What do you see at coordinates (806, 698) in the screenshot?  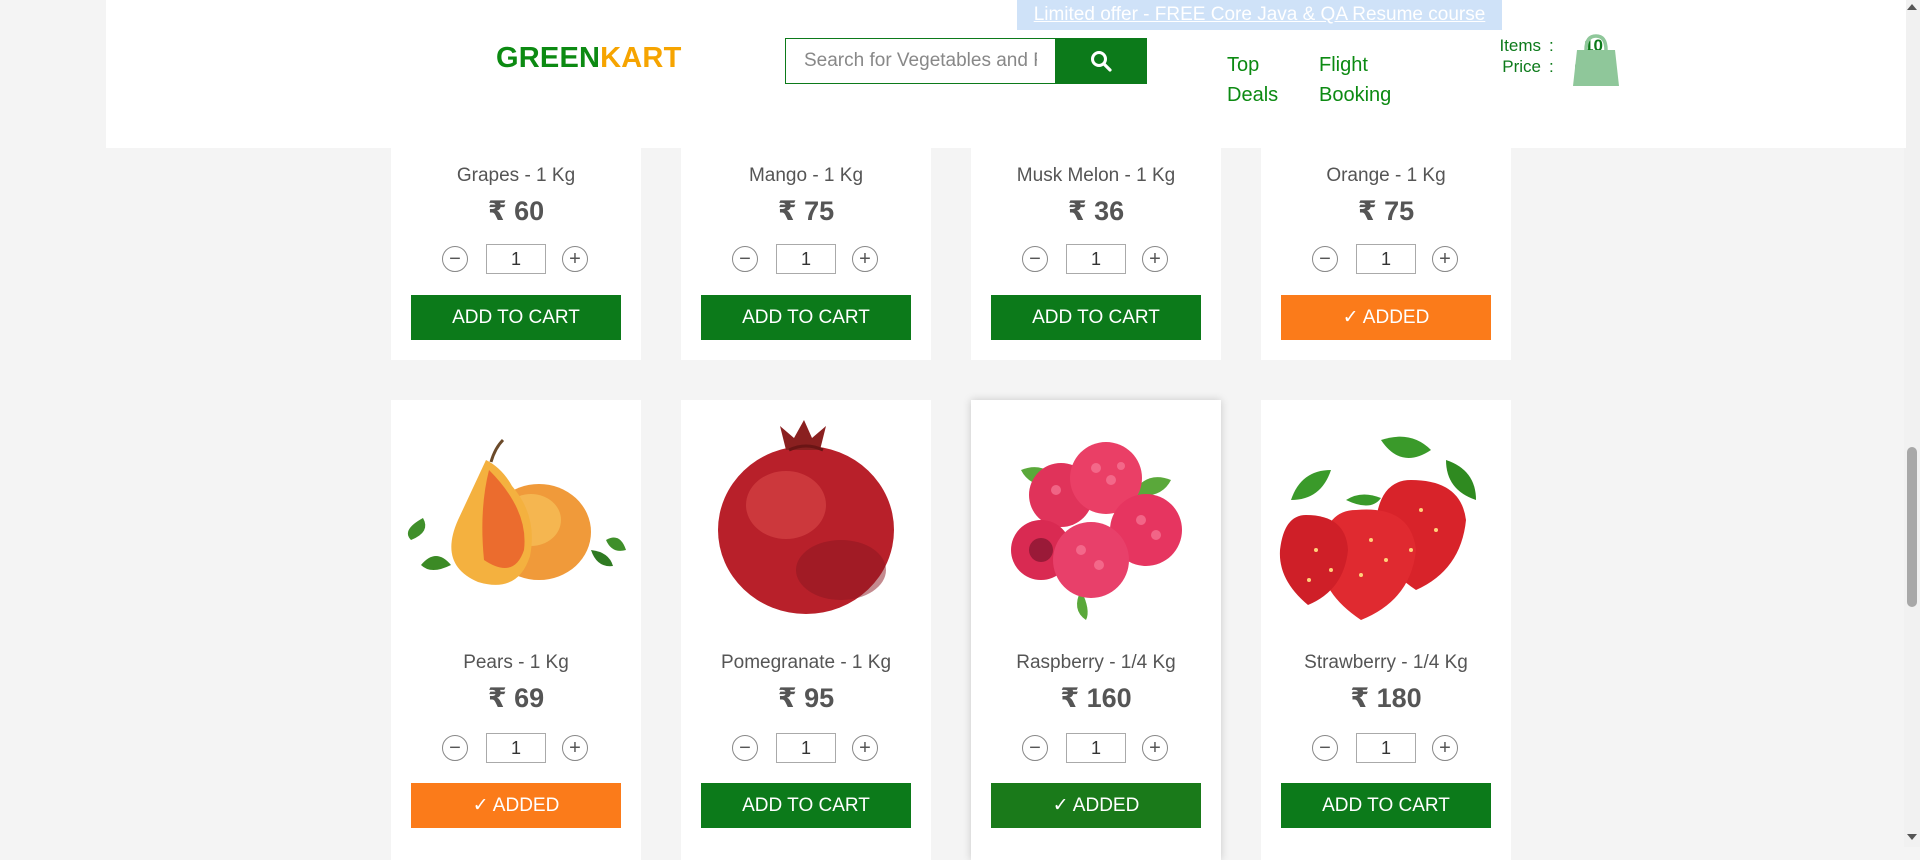 I see `product-price: ₹ 95` at bounding box center [806, 698].